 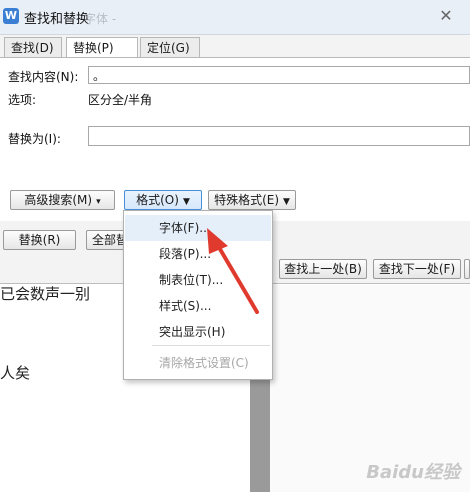 I want to click on replace-label: 替换为(I):, so click(x=34, y=139).